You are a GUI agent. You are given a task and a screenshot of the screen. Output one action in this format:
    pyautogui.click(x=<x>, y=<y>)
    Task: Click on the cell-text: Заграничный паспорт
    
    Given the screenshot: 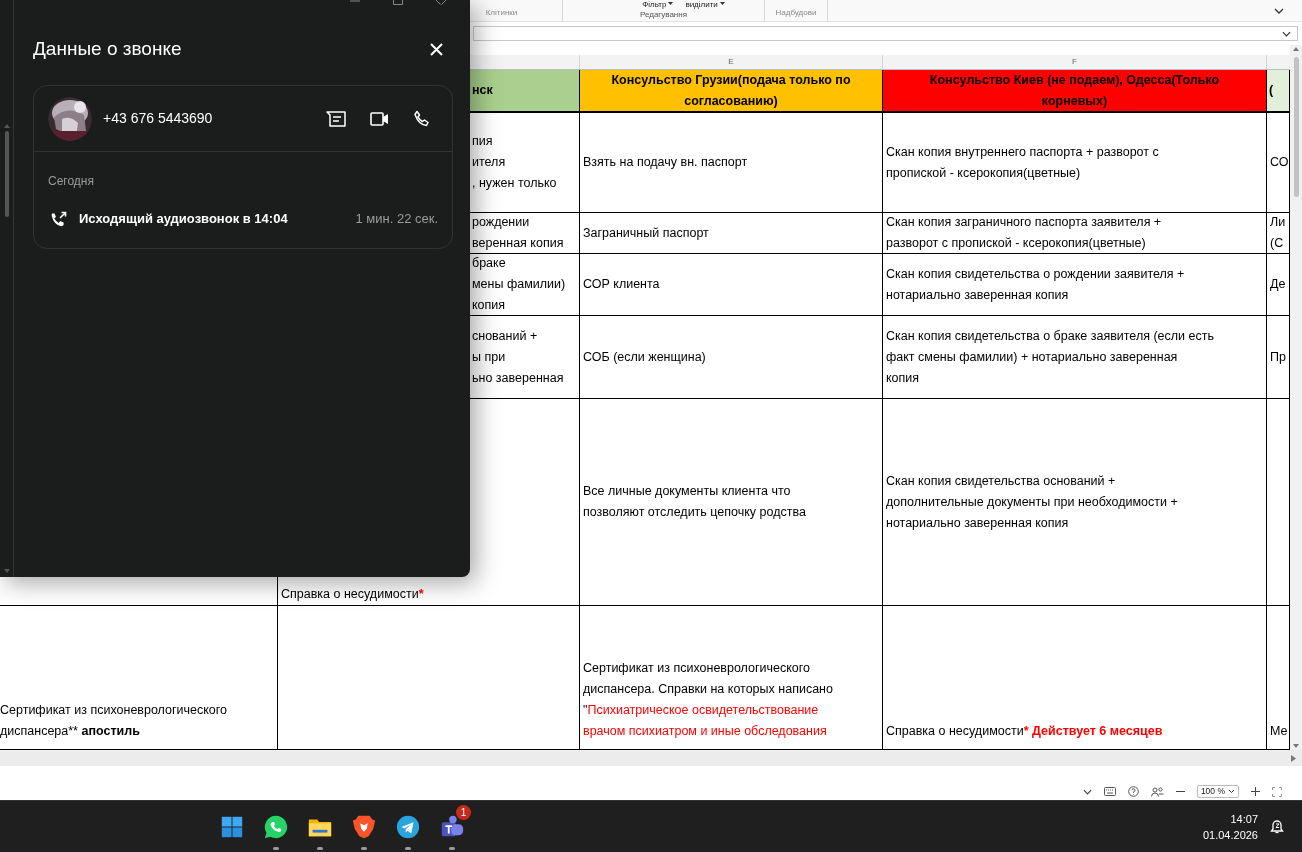 What is the action you would take?
    pyautogui.click(x=646, y=233)
    